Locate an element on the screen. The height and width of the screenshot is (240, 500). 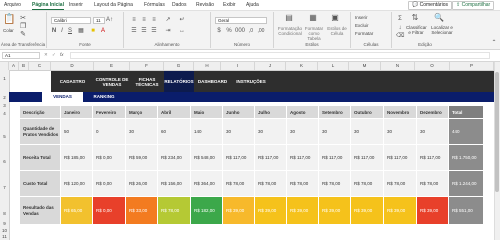
data-cell: 140 is located at coordinates (206, 131).